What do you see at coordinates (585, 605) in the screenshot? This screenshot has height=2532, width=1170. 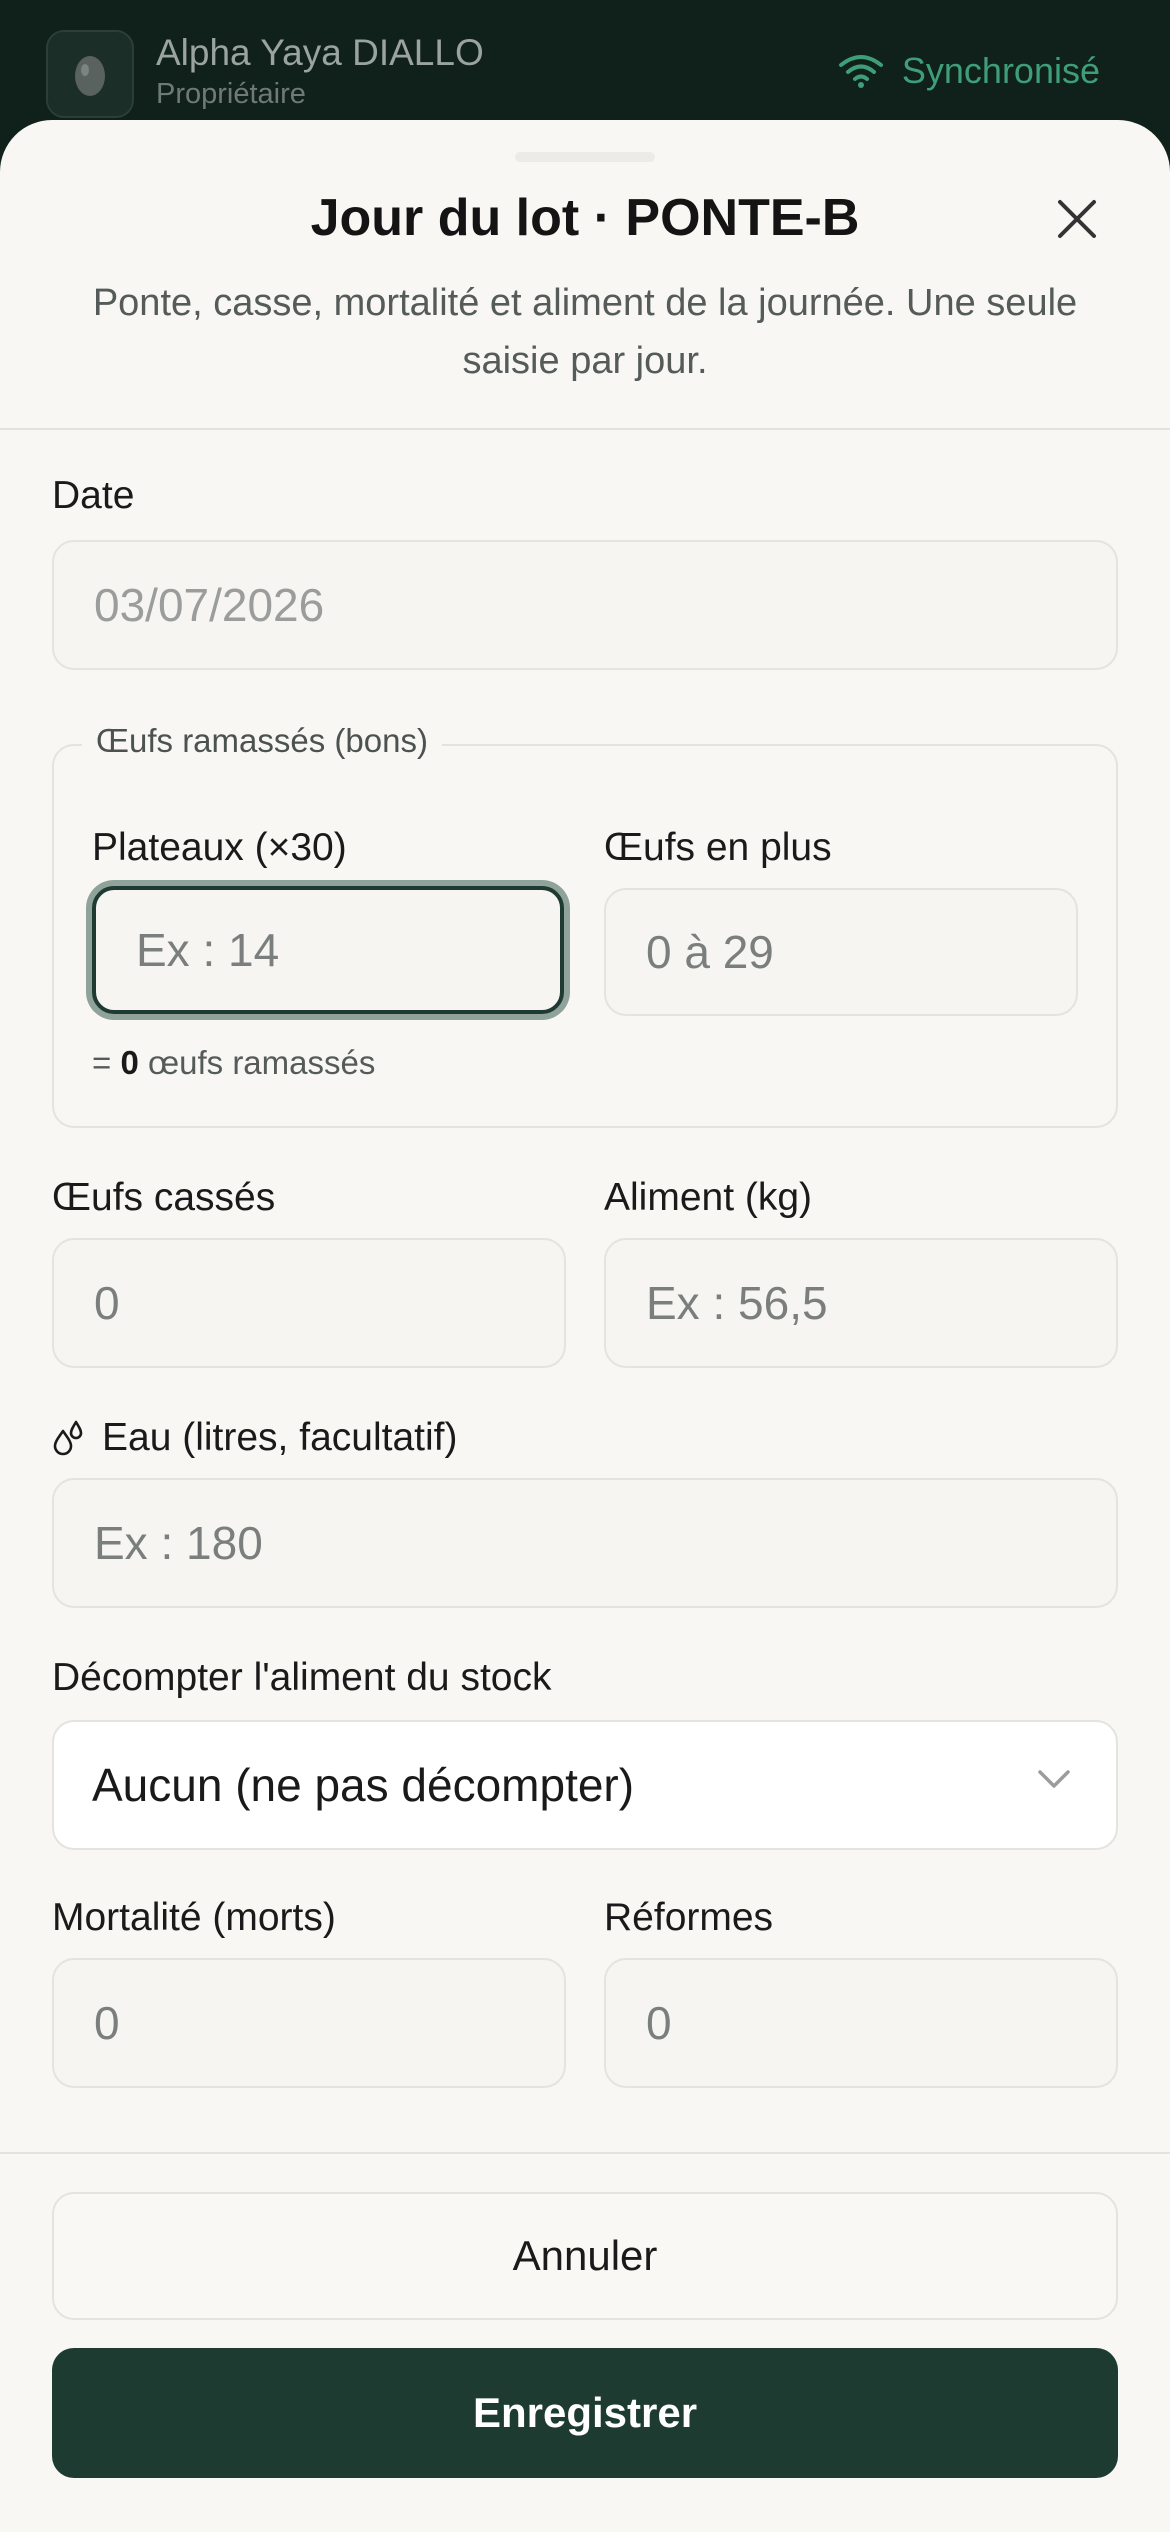 I see `date-field: 03/07/2026` at bounding box center [585, 605].